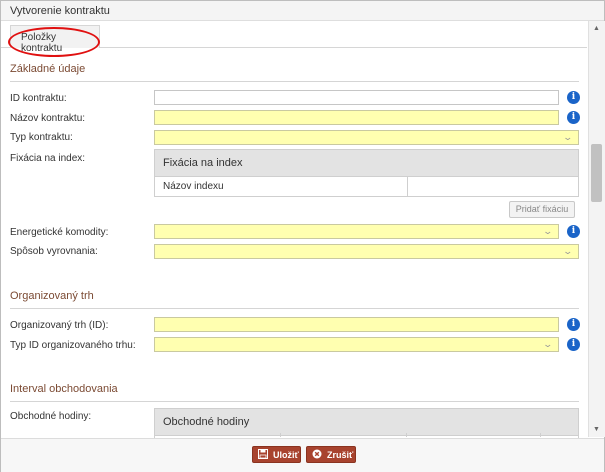  I want to click on trading-hours-table-header: Obchodné hodiny, so click(366, 422).